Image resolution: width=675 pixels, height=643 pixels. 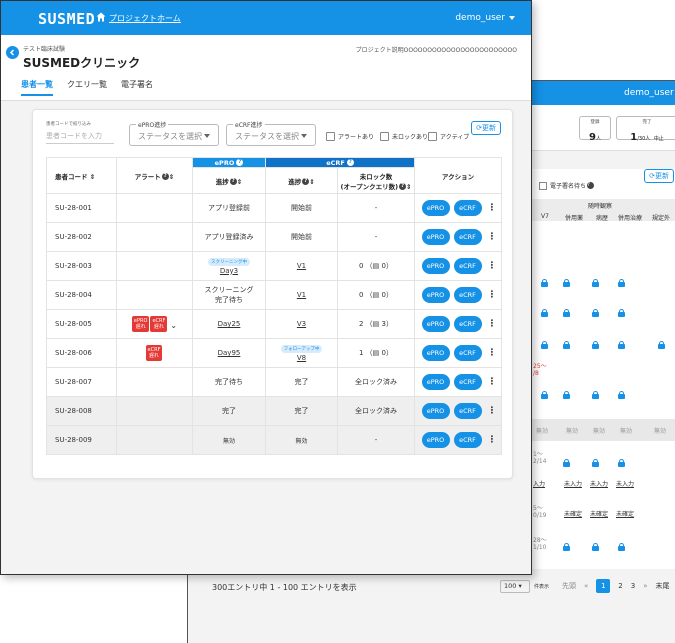 What do you see at coordinates (301, 180) in the screenshot?
I see `col-ecrf-progress: 進捗? ⇕` at bounding box center [301, 180].